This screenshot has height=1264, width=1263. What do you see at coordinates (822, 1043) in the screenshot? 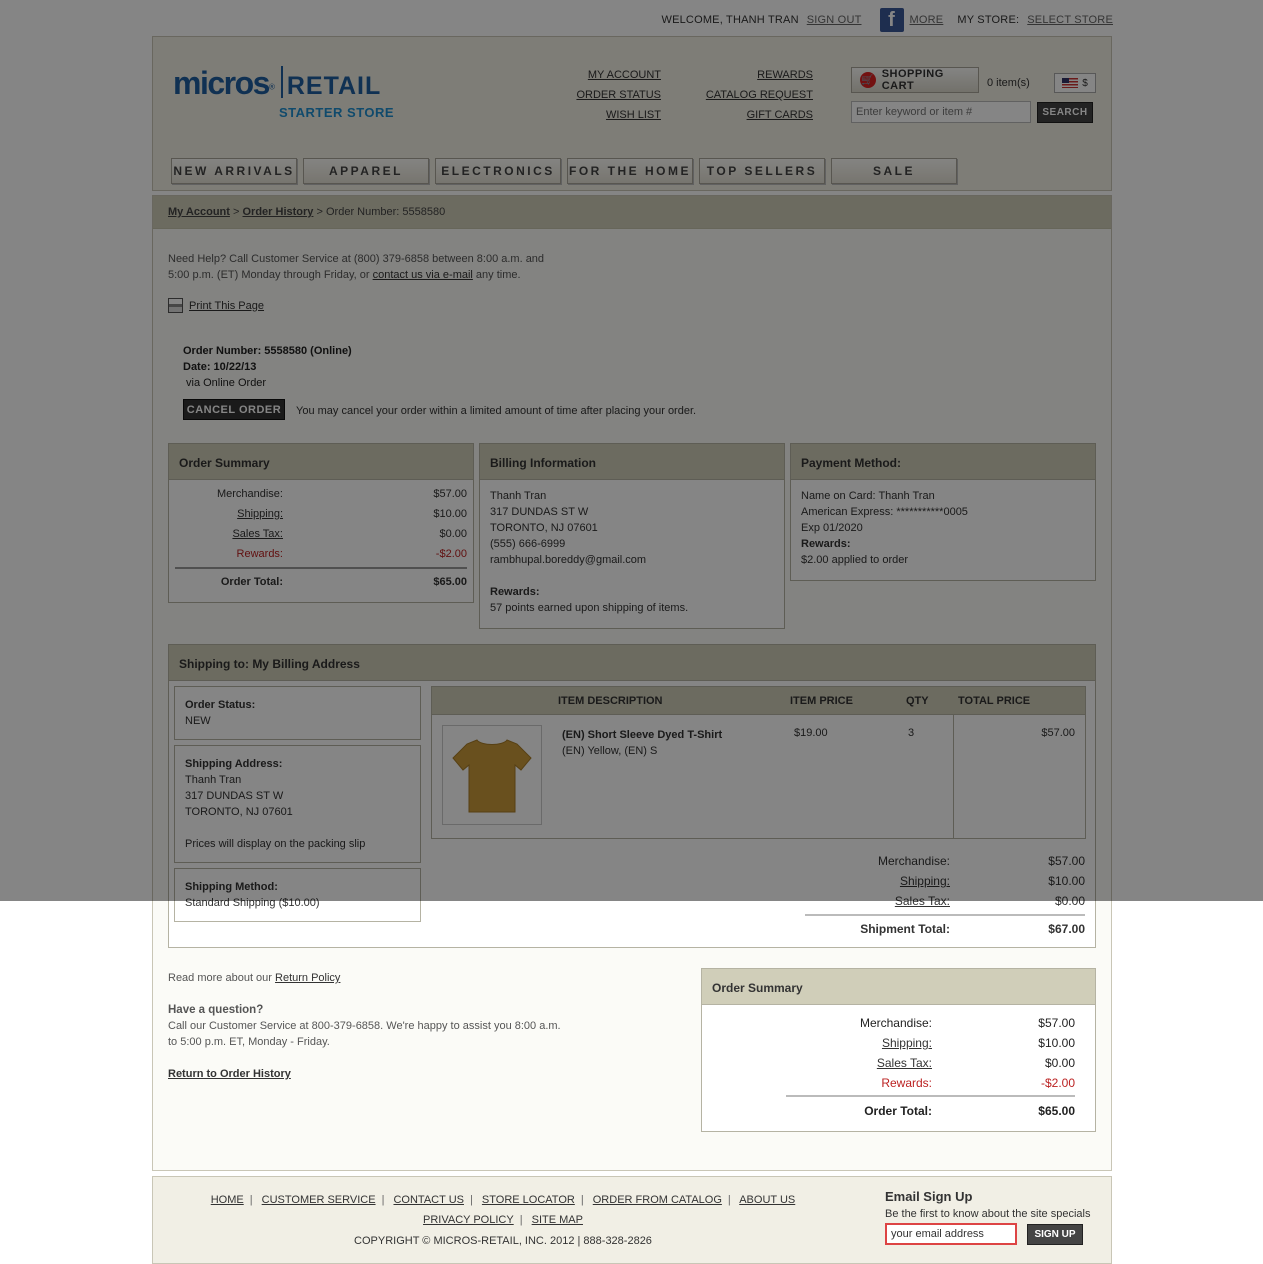
I see `bottom-shipping-link: Shipping:` at bounding box center [822, 1043].